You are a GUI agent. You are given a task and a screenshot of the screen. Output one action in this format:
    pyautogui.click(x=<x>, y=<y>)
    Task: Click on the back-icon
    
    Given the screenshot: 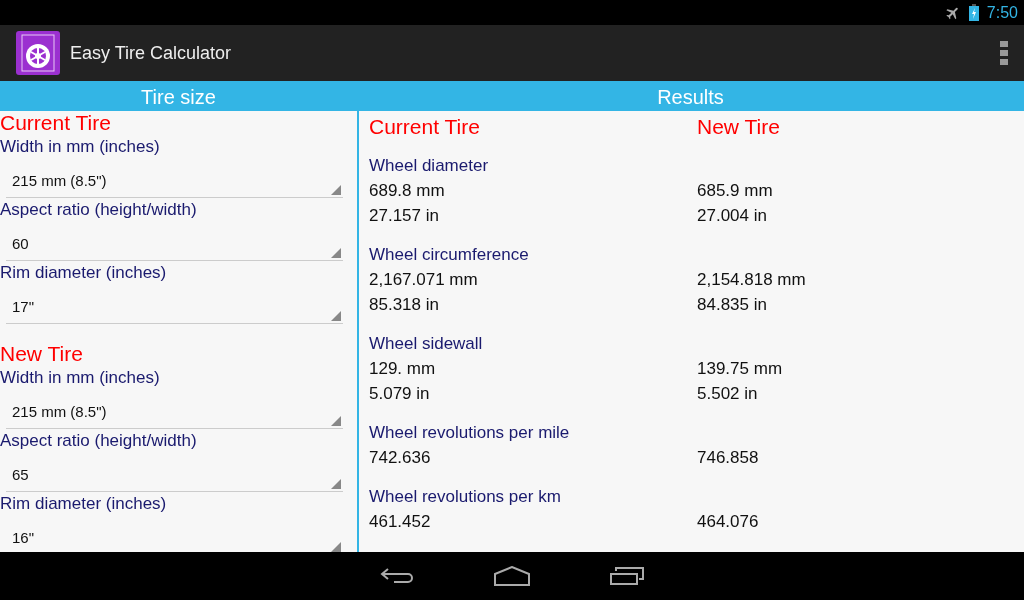 What is the action you would take?
    pyautogui.click(x=397, y=576)
    